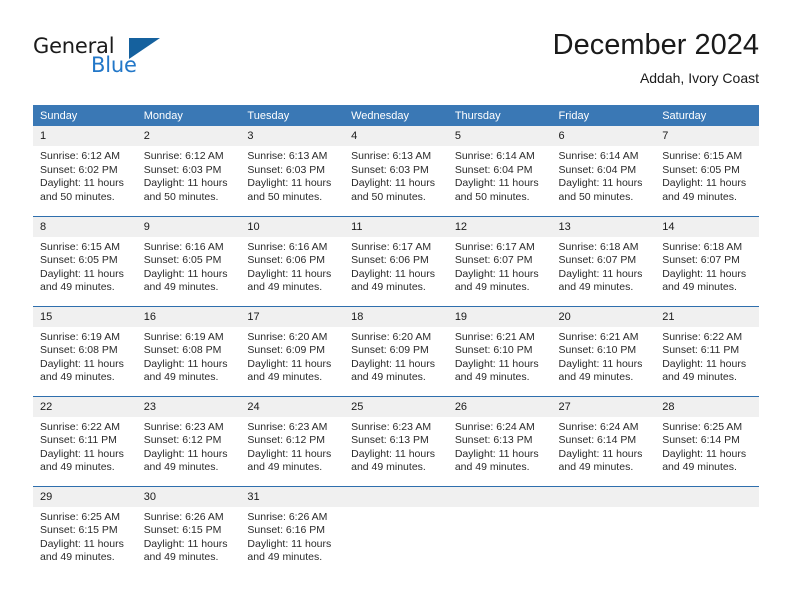 The image size is (792, 612). I want to click on day-number: 21, so click(707, 316).